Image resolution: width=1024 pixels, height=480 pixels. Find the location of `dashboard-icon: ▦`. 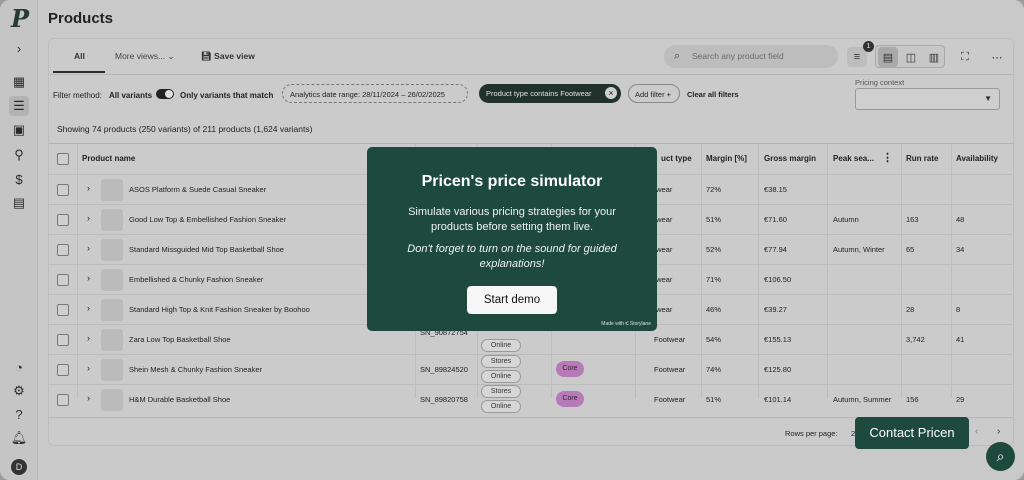

dashboard-icon: ▦ is located at coordinates (19, 82).